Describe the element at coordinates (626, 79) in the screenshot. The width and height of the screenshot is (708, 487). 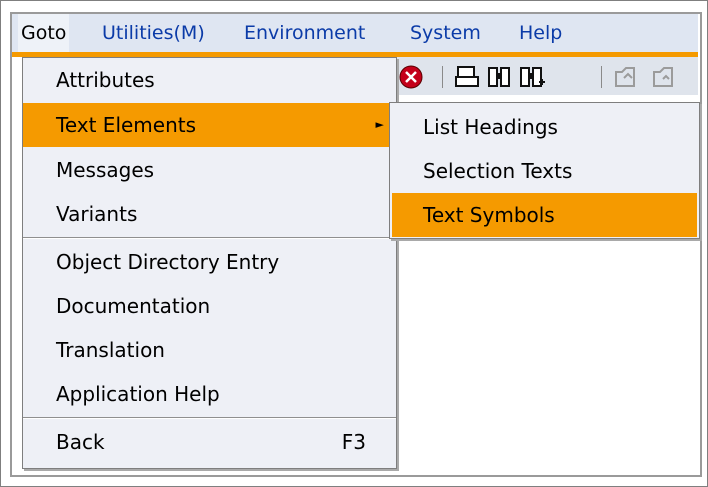
I see `first-page-icon` at that location.